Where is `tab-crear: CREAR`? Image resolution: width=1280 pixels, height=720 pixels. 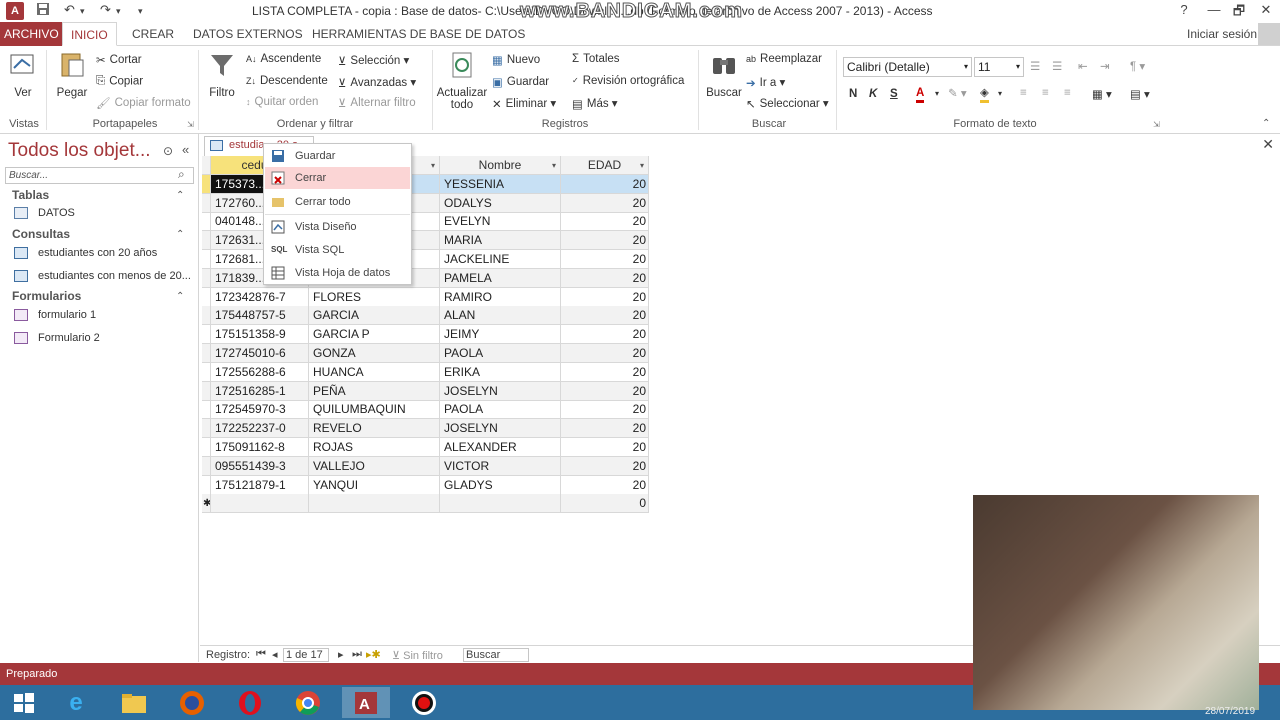
tab-crear: CREAR is located at coordinates (153, 34).